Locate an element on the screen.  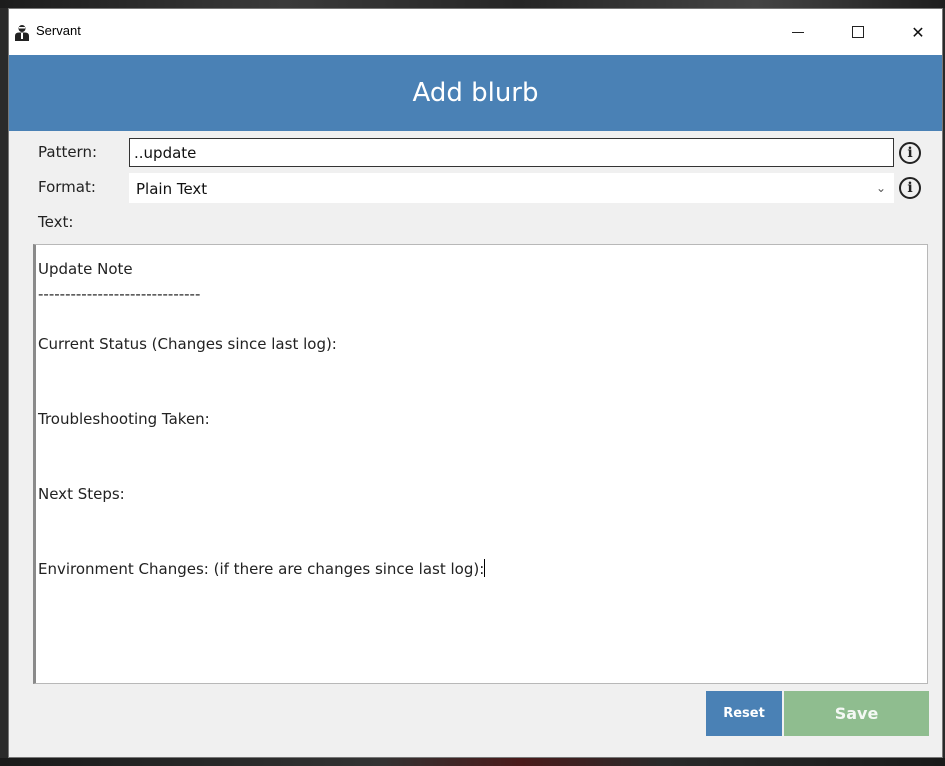
page-title: Add blurb is located at coordinates (475, 93).